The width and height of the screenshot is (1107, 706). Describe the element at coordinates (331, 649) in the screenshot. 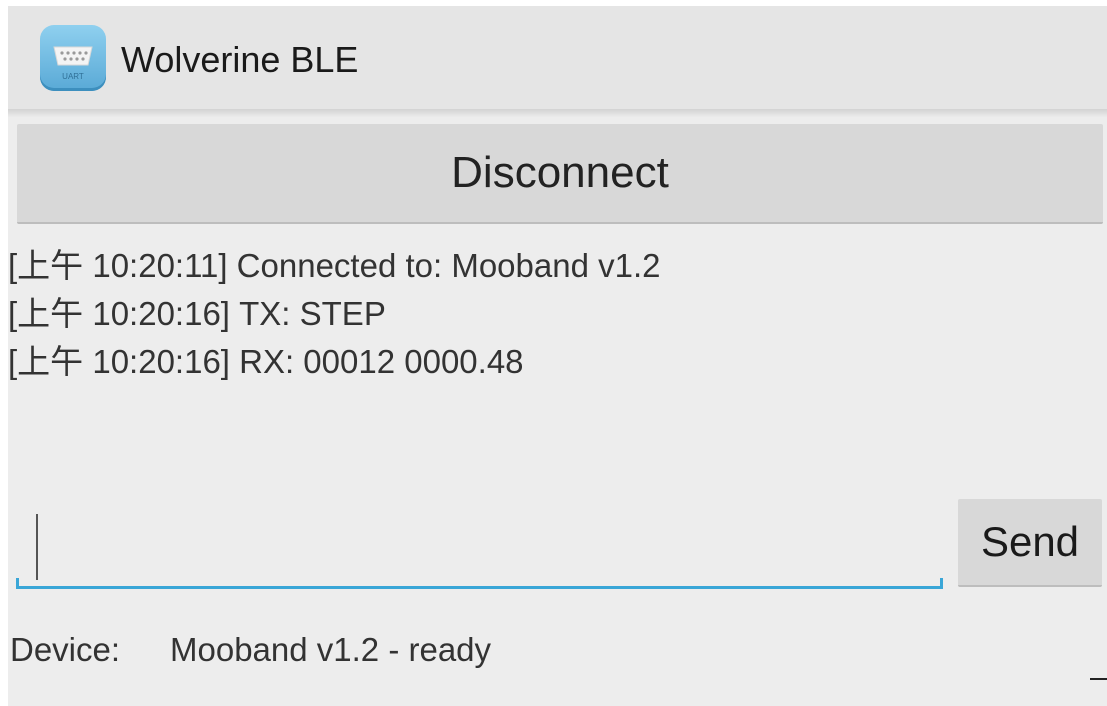

I see `device-status: Mooband v1.2 - ready` at that location.